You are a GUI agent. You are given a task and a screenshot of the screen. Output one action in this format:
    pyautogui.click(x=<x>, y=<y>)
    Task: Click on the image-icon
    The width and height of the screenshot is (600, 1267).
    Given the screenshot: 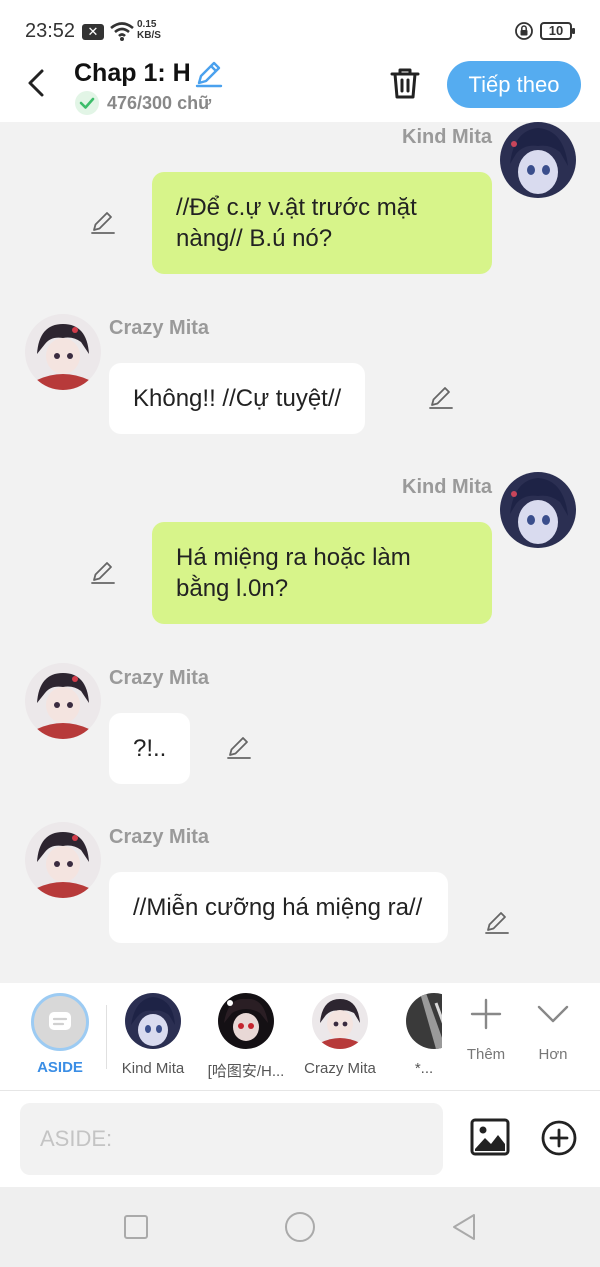 What is the action you would take?
    pyautogui.click(x=490, y=1137)
    